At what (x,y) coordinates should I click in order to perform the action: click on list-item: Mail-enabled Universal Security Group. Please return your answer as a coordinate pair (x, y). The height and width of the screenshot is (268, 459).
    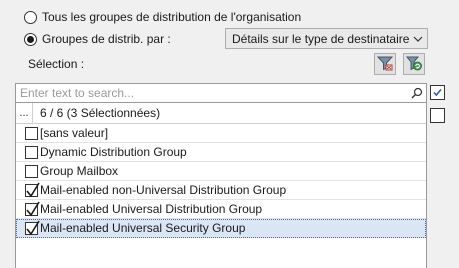
    Looking at the image, I should click on (221, 228).